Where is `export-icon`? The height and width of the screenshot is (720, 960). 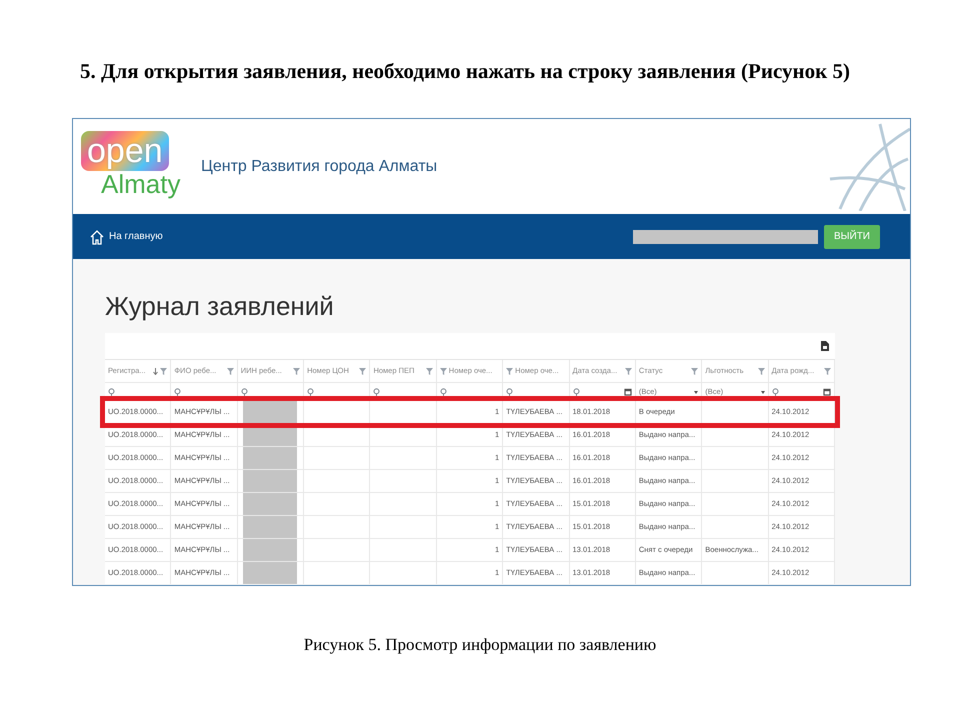
export-icon is located at coordinates (825, 346).